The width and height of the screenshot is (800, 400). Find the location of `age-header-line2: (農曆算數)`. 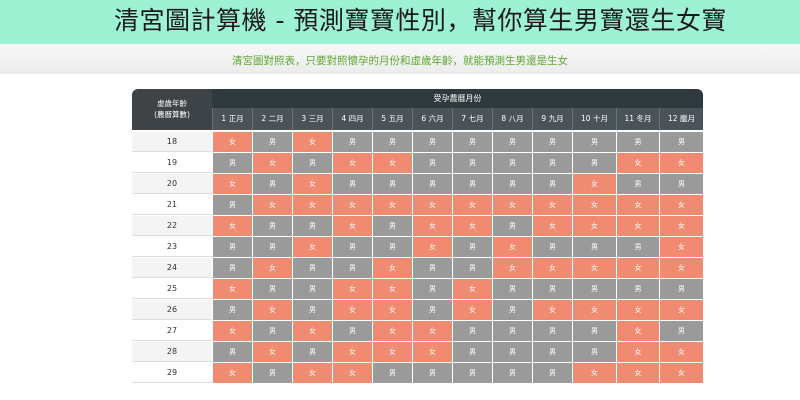

age-header-line2: (農曆算數) is located at coordinates (172, 114).